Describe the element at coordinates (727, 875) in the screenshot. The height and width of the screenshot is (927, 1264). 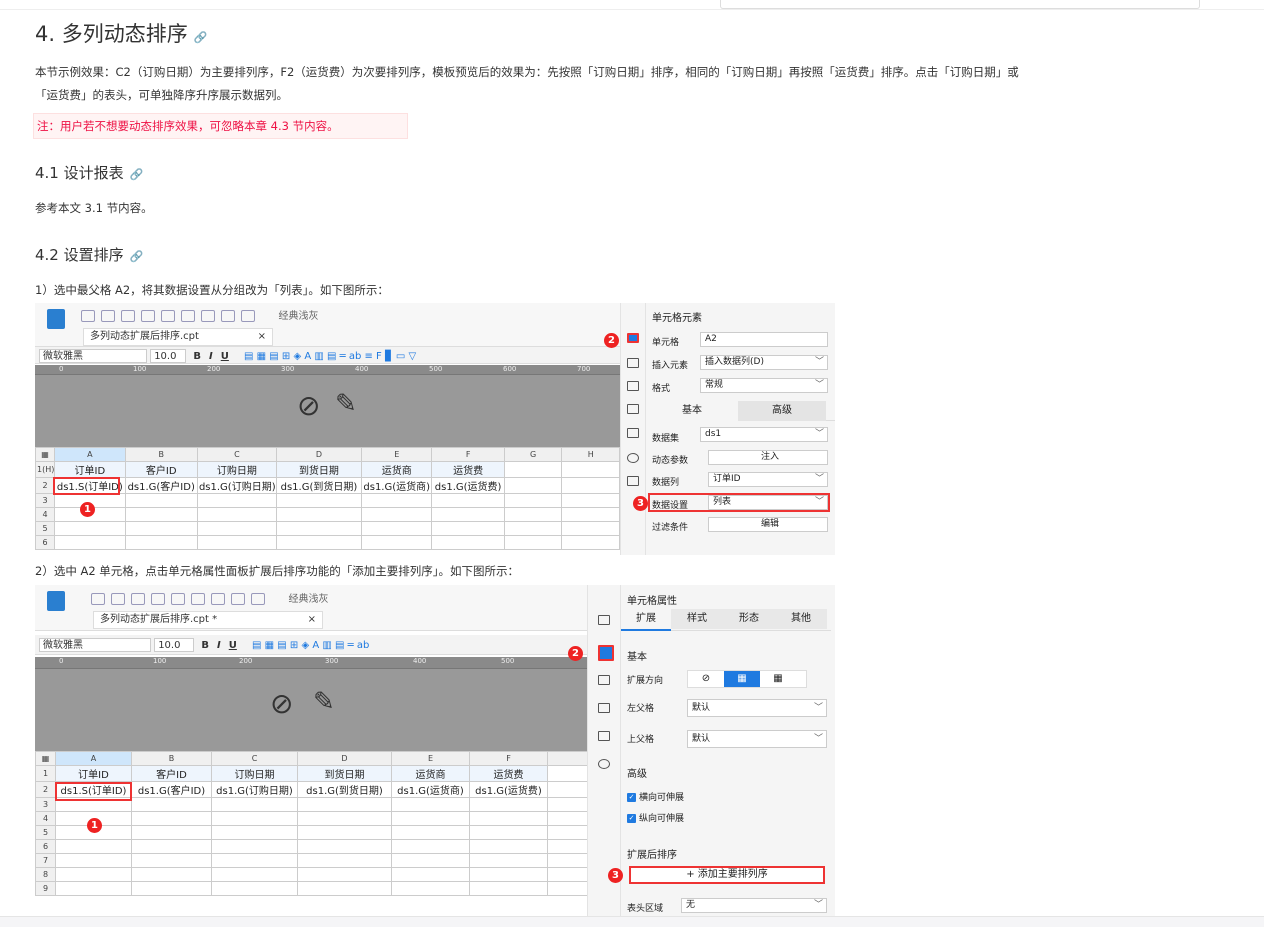
I see `add-primary-sort-button: + 添加主要排列序` at that location.